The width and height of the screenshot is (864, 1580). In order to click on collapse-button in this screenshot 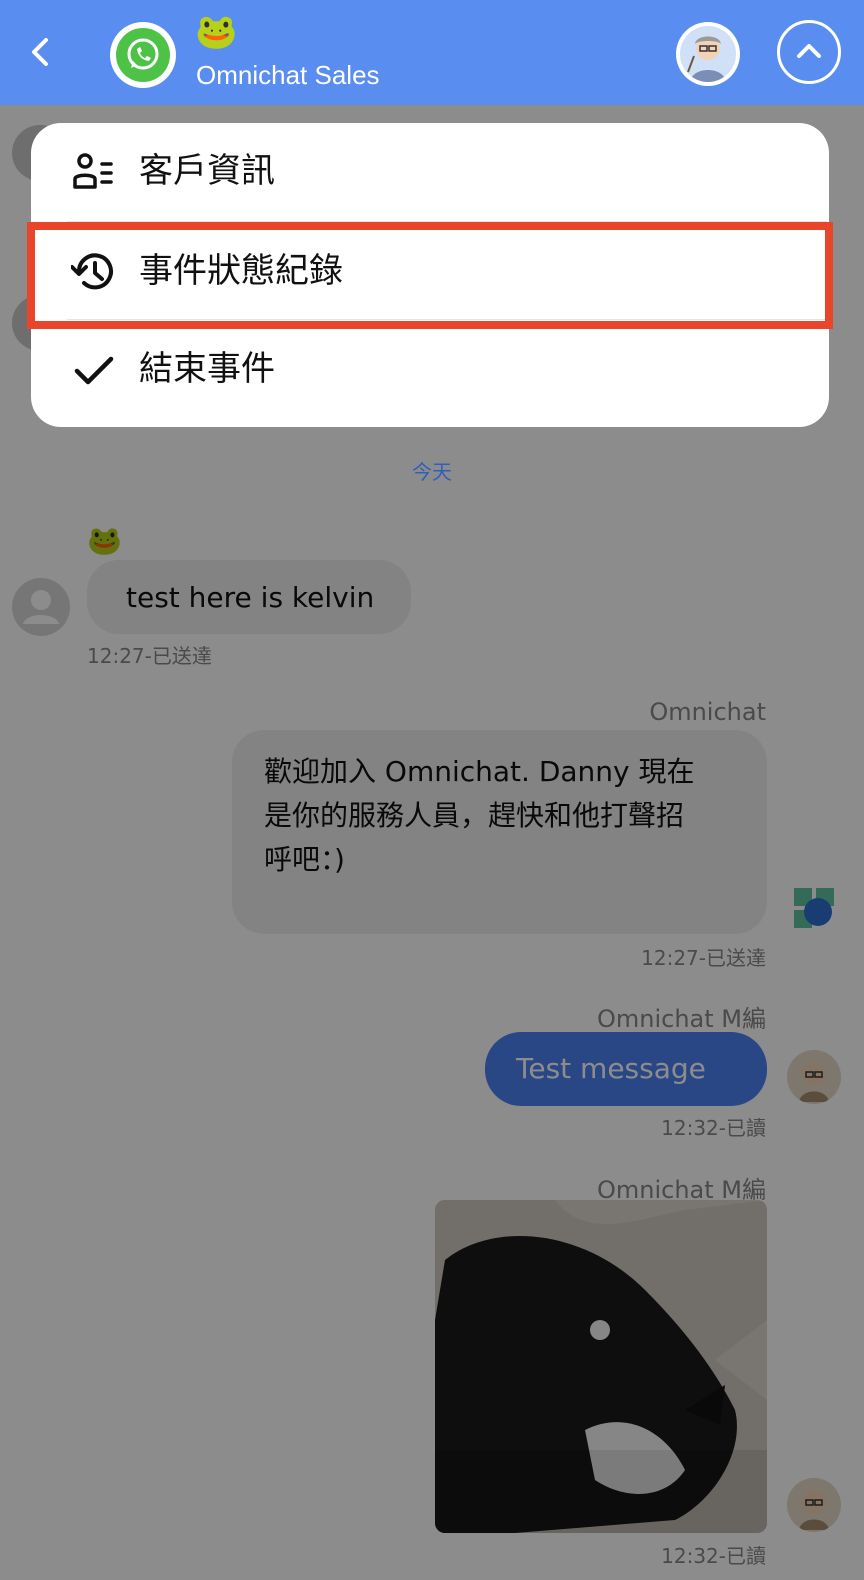, I will do `click(809, 52)`.